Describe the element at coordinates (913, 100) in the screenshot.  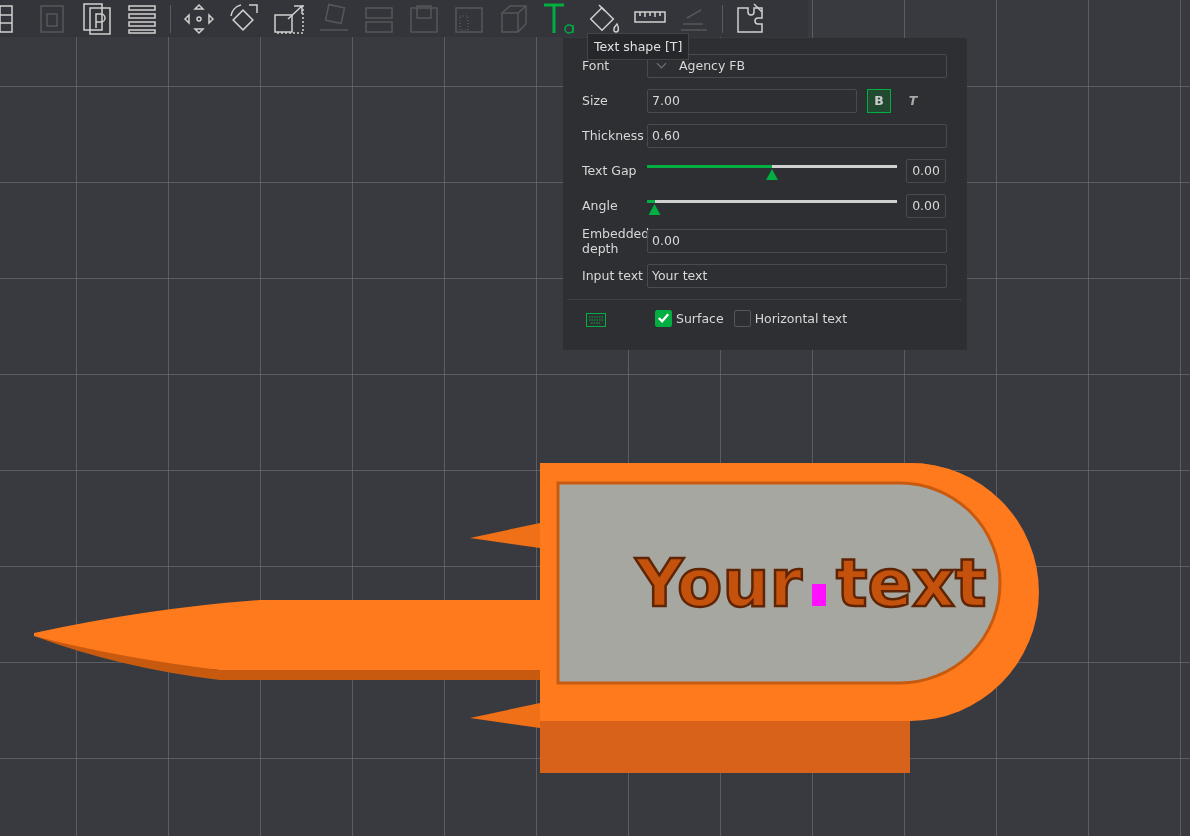
I see `italic-button: T` at that location.